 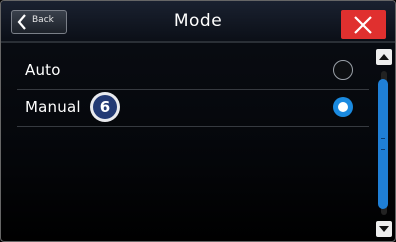 I want to click on close-icon, so click(x=363, y=25).